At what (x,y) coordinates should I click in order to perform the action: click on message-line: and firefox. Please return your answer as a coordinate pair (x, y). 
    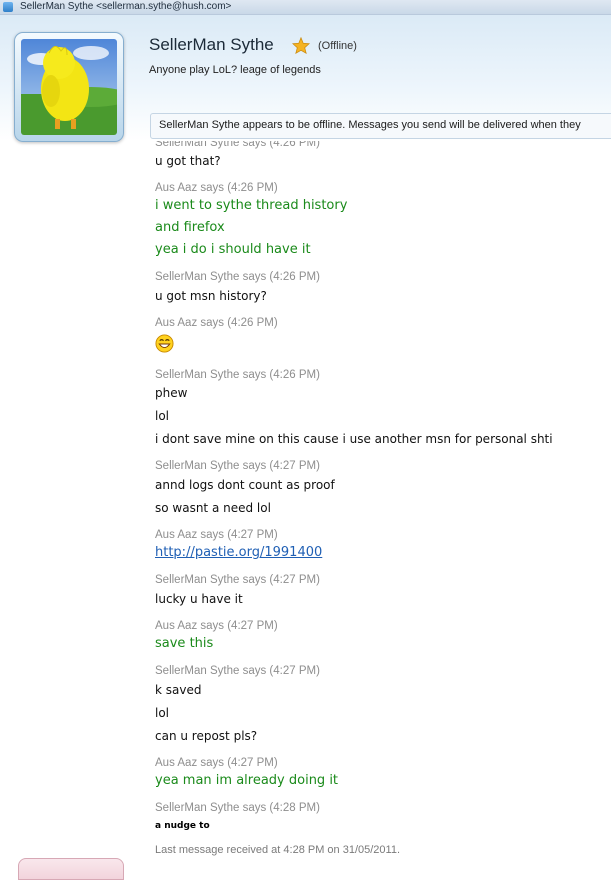
    Looking at the image, I should click on (190, 227).